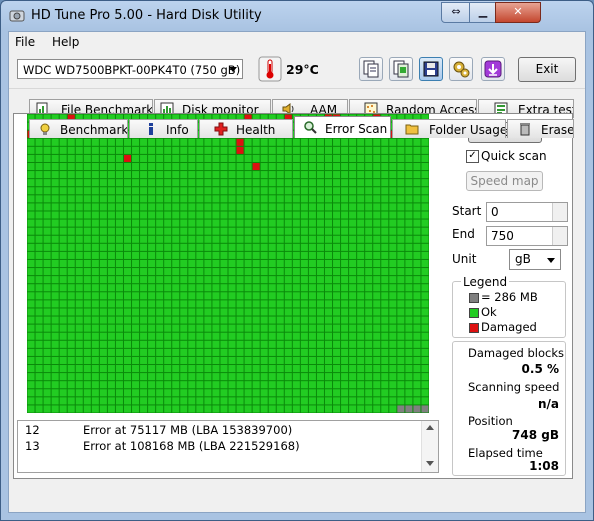 Image resolution: width=594 pixels, height=521 pixels. I want to click on unit-select: gB, so click(535, 259).